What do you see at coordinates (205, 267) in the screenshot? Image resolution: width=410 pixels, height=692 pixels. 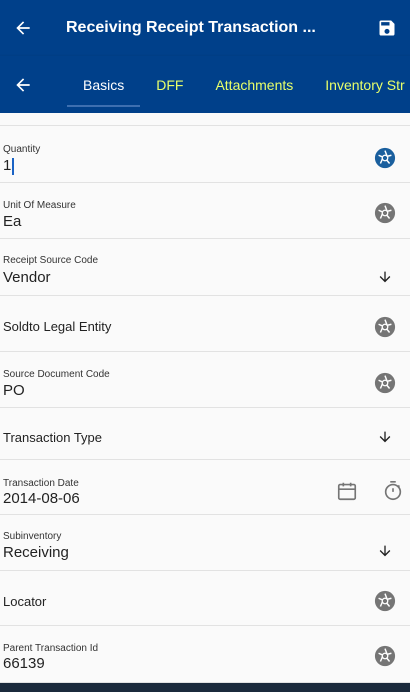 I see `field-row-receipt-source-code: Receipt Source Code Vendor` at bounding box center [205, 267].